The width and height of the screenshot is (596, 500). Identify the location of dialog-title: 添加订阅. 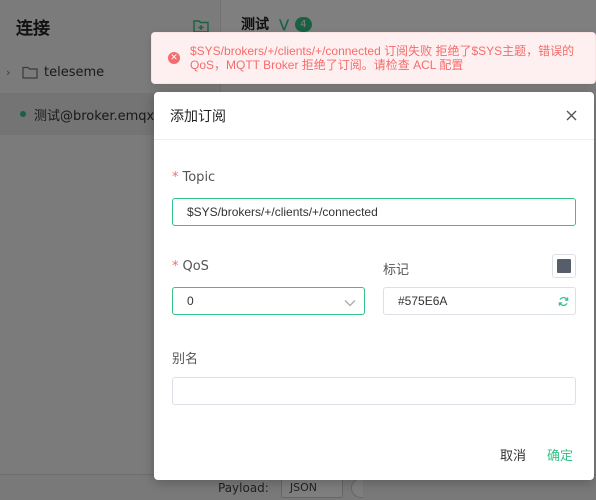
(198, 116).